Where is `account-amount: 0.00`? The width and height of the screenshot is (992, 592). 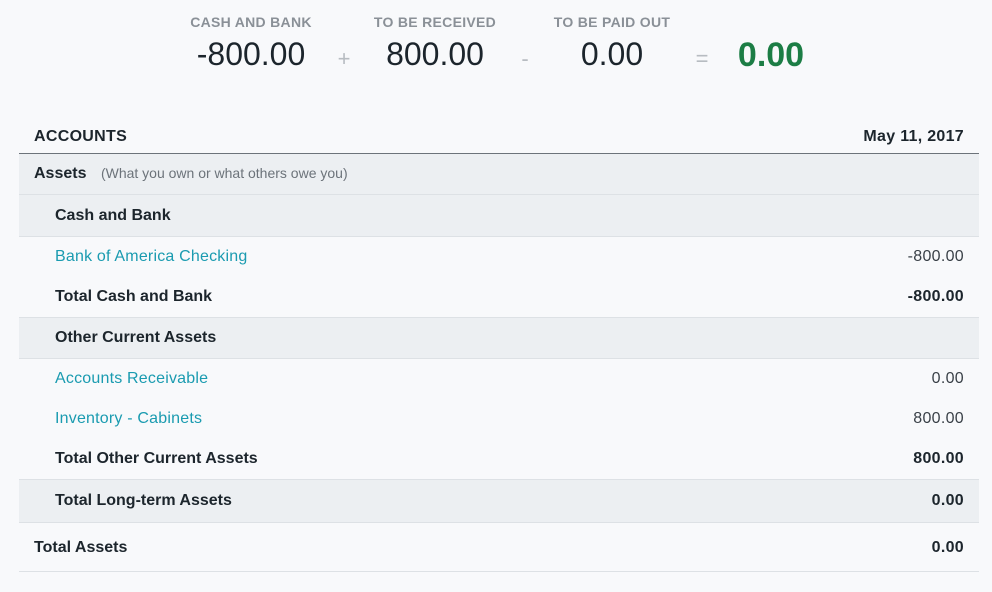
account-amount: 0.00 is located at coordinates (947, 378).